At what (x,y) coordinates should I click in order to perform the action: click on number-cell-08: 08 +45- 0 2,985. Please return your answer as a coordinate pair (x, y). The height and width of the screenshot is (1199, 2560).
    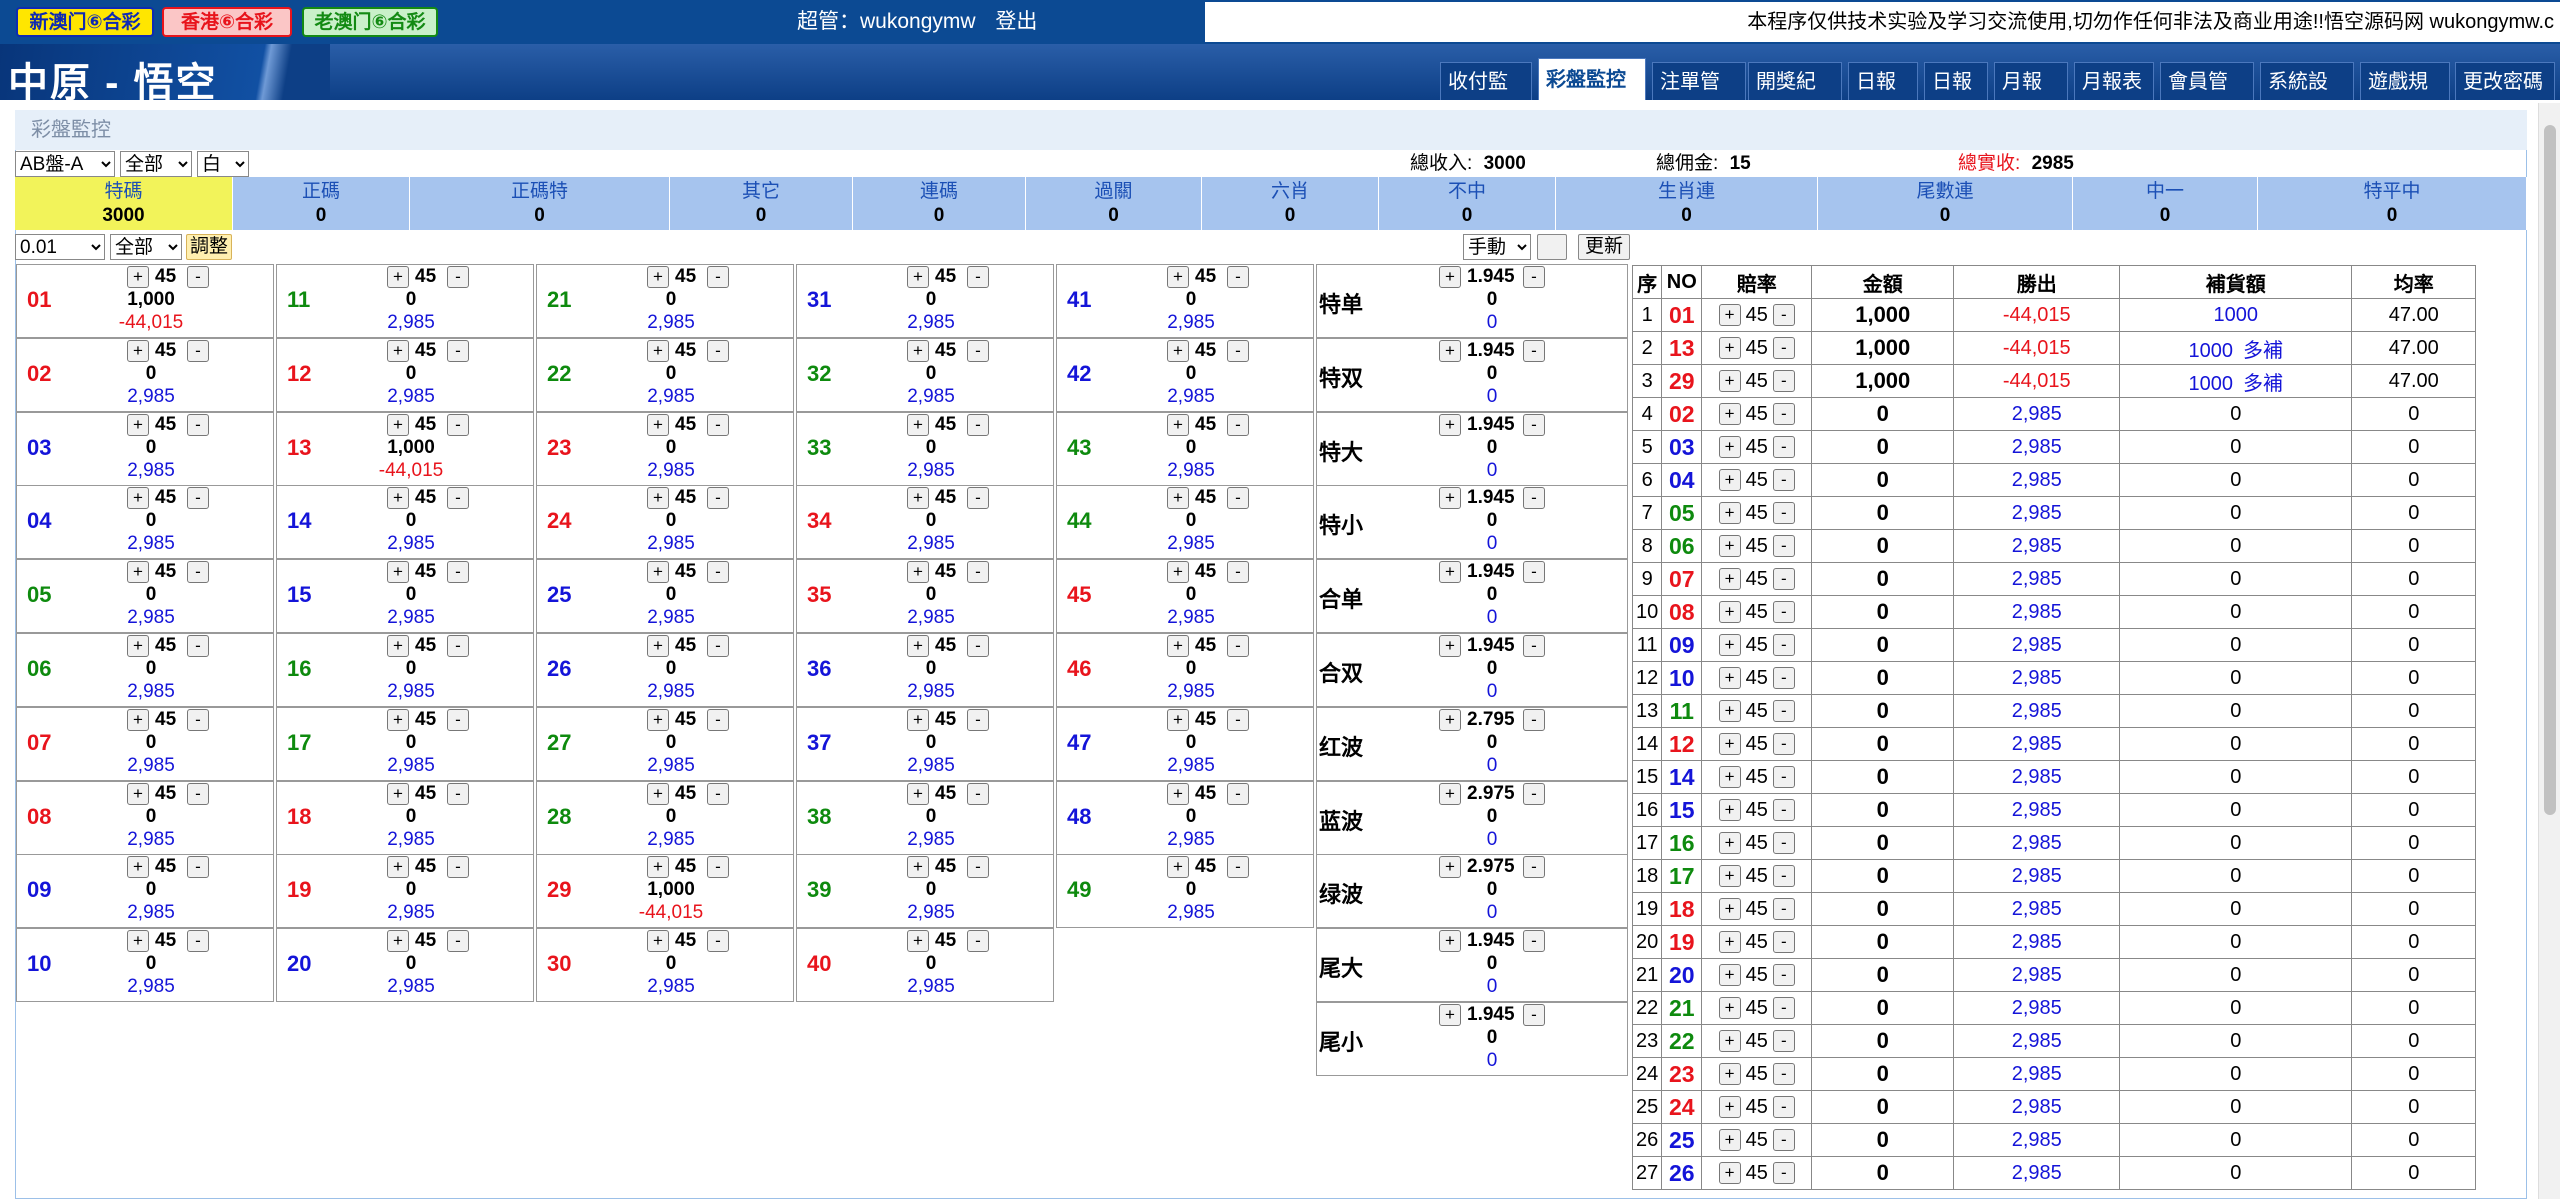
    Looking at the image, I should click on (145, 817).